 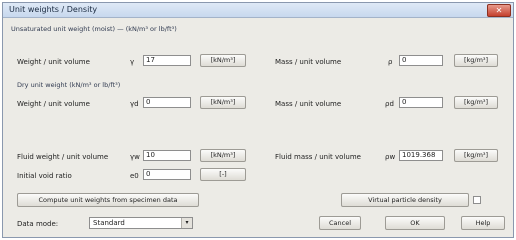 I want to click on dry-mass-label: Mass / unit volume, so click(x=308, y=104).